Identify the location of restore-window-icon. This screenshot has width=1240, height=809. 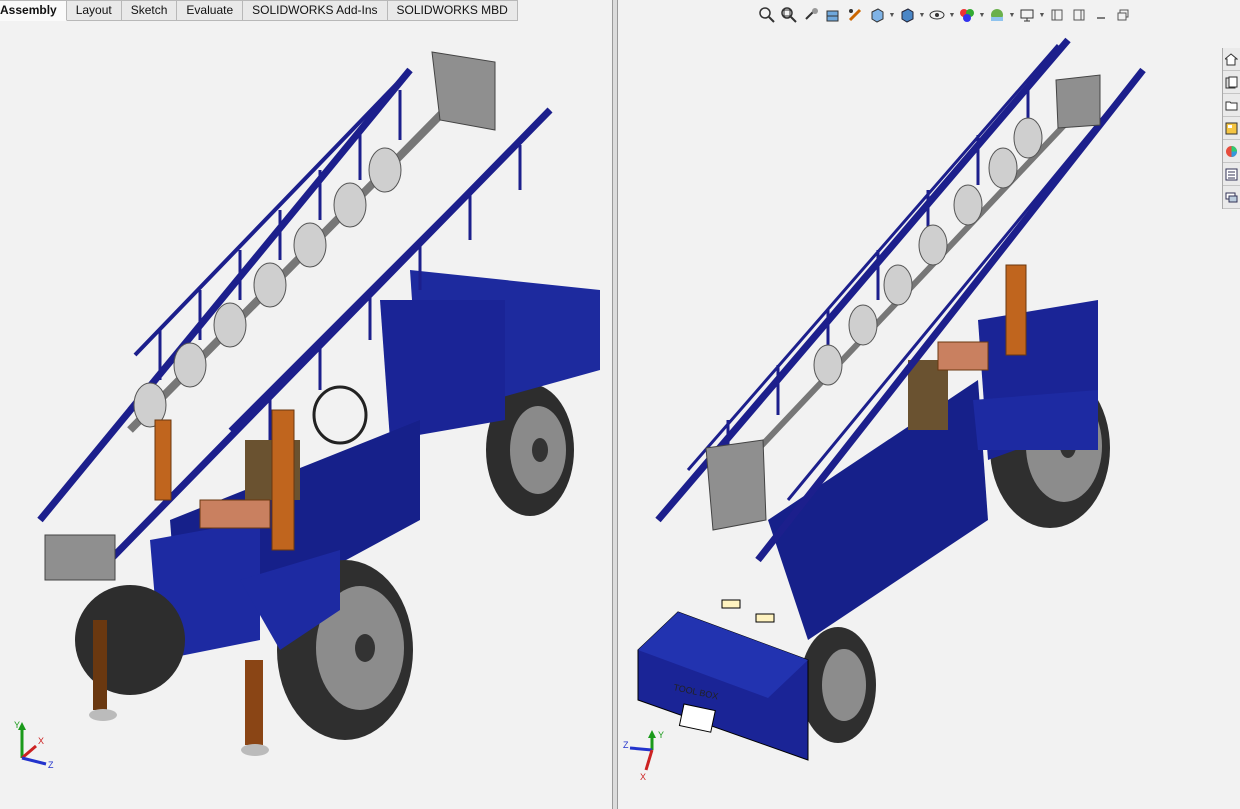
(1079, 15).